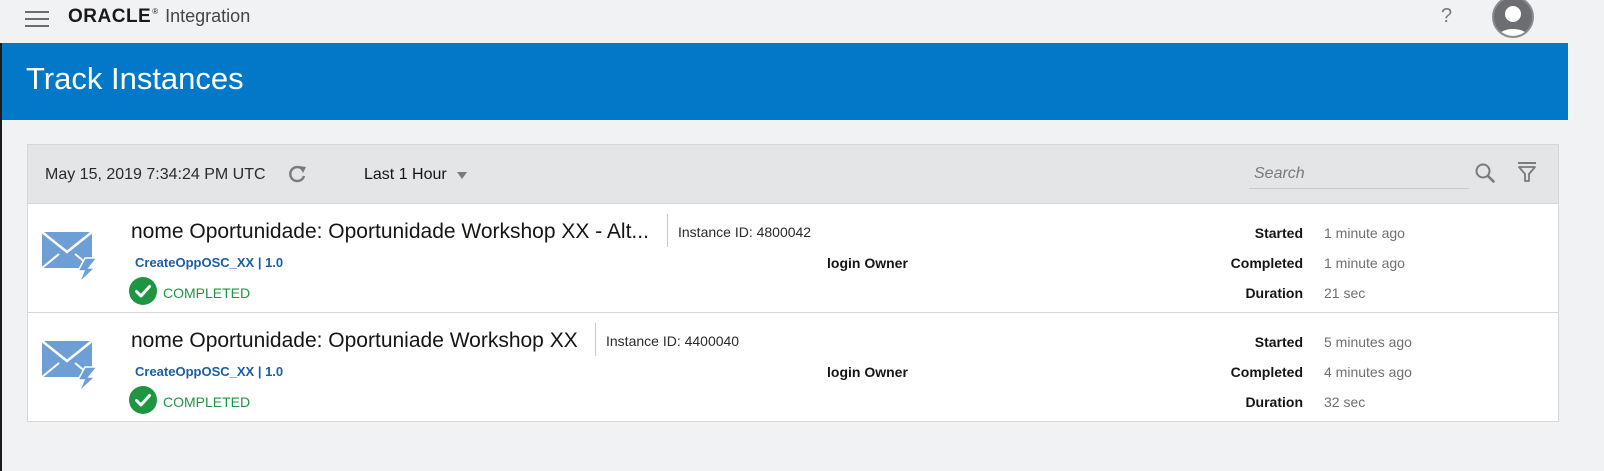 The width and height of the screenshot is (1604, 471). I want to click on page-title: Track Instances, so click(135, 78).